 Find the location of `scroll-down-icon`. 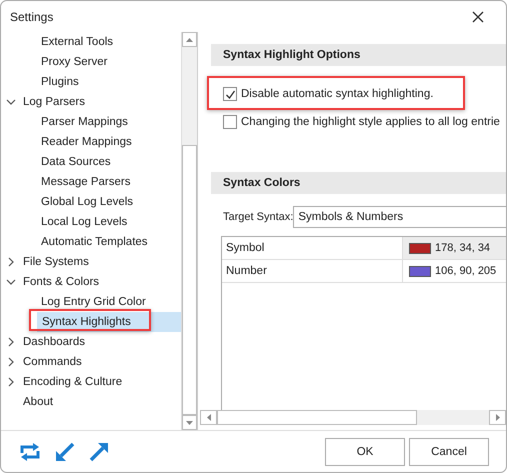

scroll-down-icon is located at coordinates (189, 422).